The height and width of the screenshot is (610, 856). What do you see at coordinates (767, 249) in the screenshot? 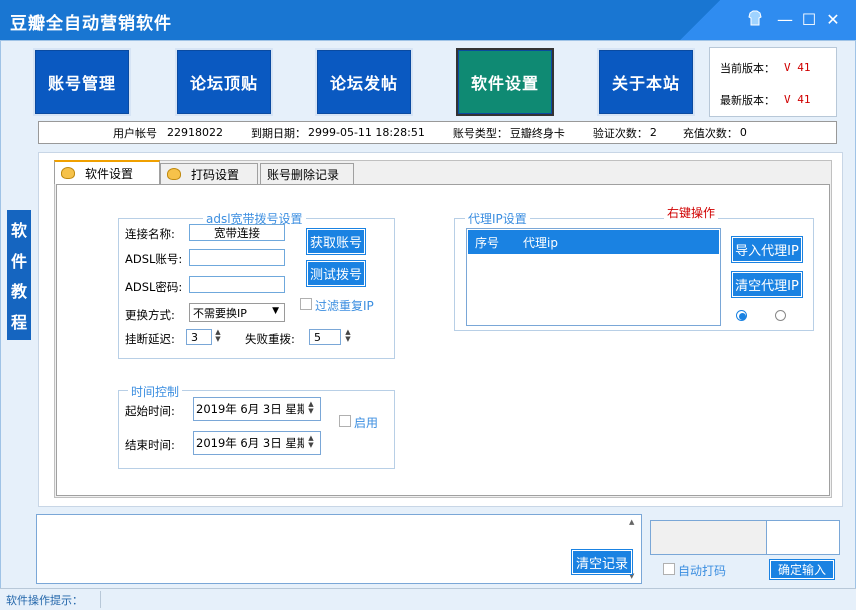
I see `import-proxy-button: 导入代理IP` at bounding box center [767, 249].